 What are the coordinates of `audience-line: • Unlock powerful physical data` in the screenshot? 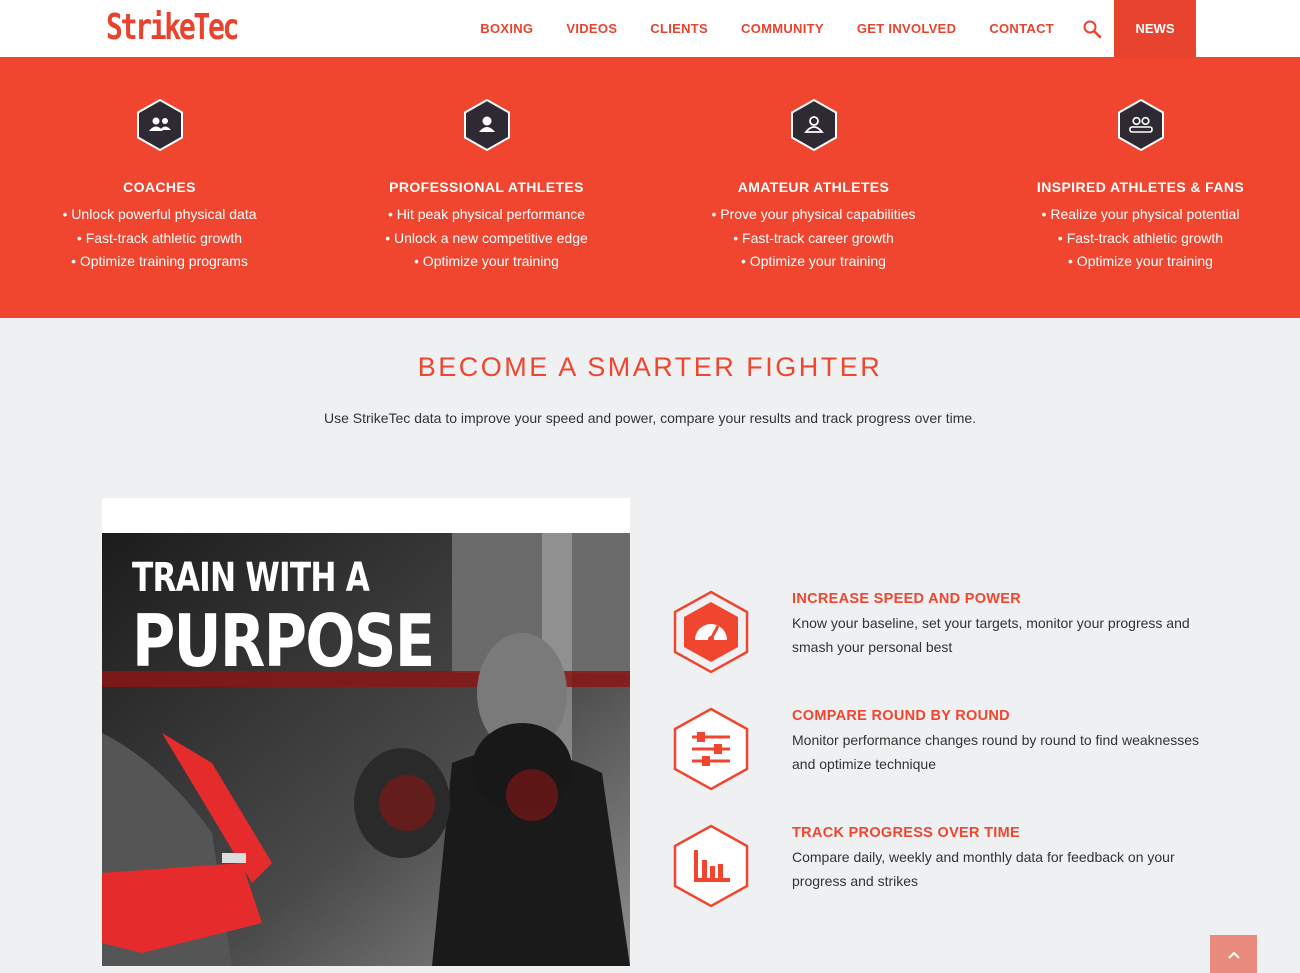 It's located at (159, 214).